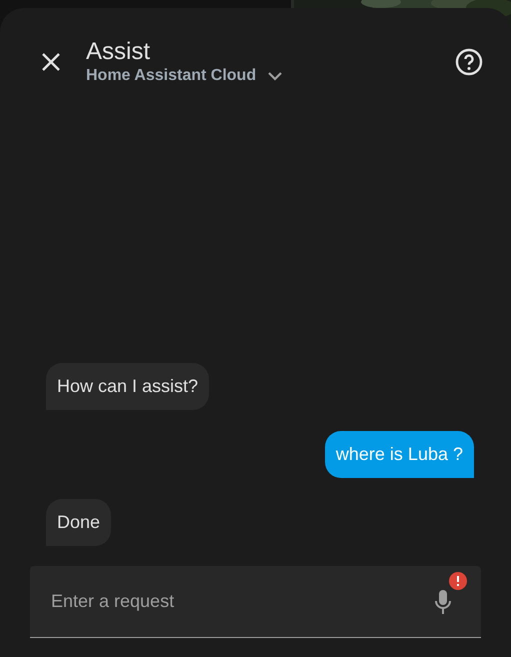 This screenshot has height=657, width=511. What do you see at coordinates (255, 602) in the screenshot?
I see `request-field: Enter a request` at bounding box center [255, 602].